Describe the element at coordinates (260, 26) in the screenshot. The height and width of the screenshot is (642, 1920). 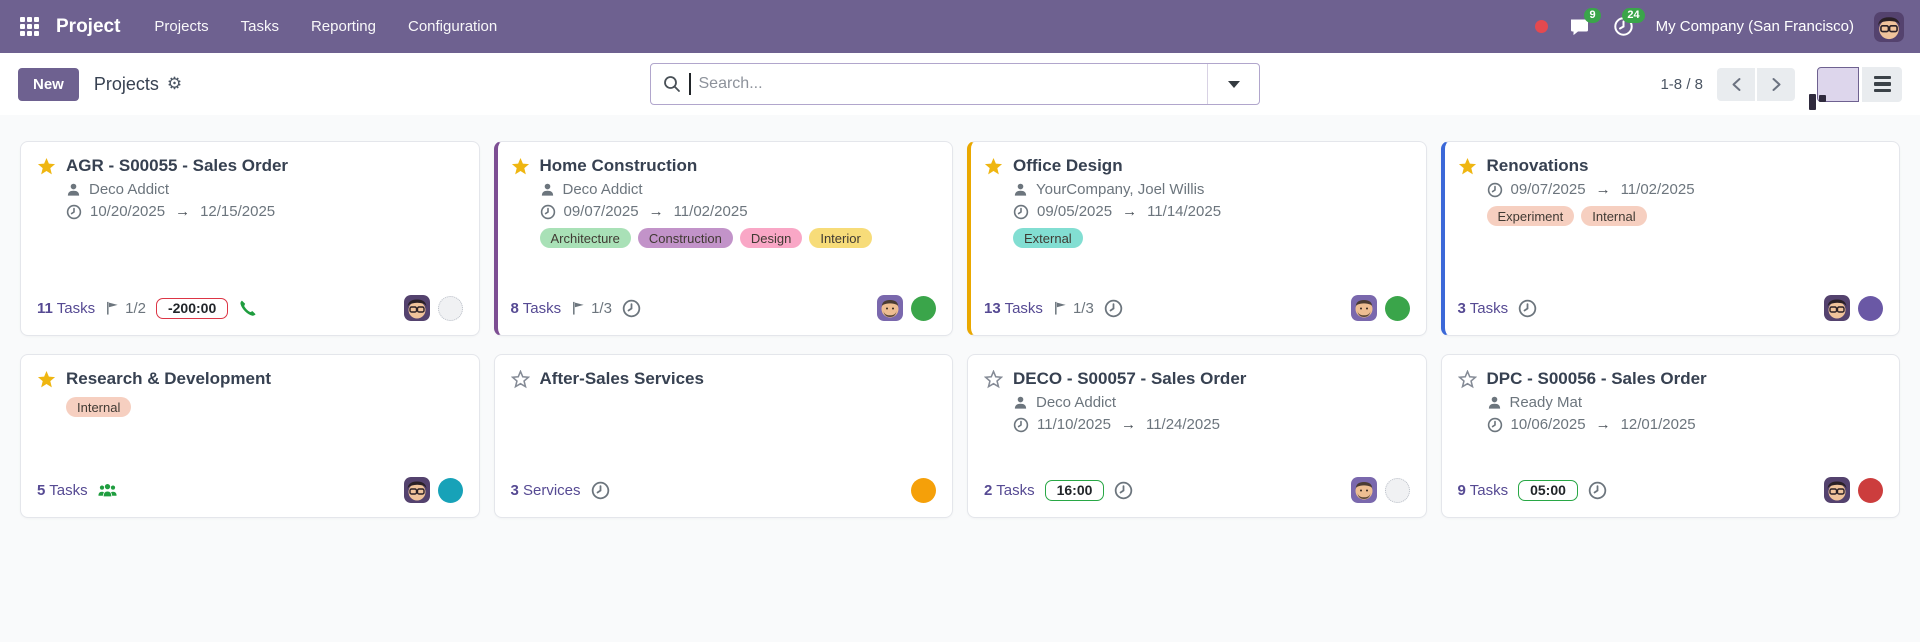
I see `menu-tasks: Tasks` at that location.